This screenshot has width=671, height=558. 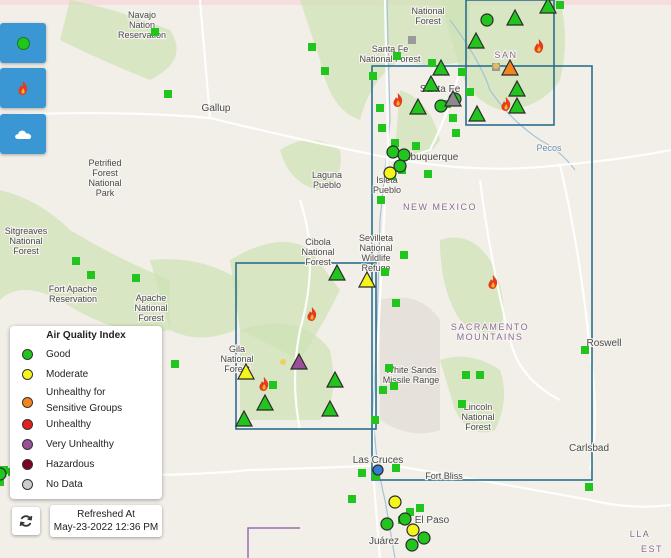 I want to click on air-quality-layer-button, so click(x=23, y=43).